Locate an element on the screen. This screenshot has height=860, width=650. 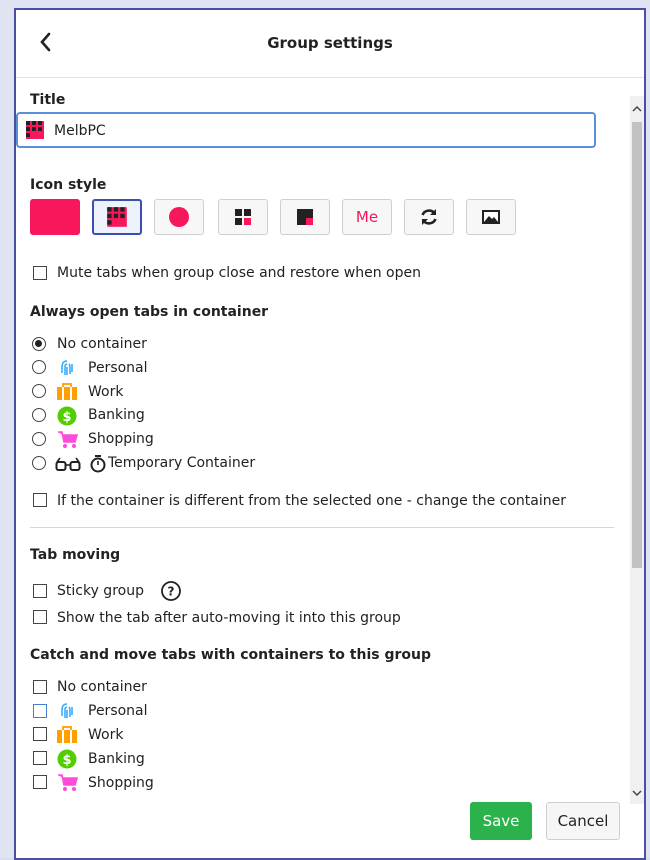
icon-style-circle-button is located at coordinates (179, 217).